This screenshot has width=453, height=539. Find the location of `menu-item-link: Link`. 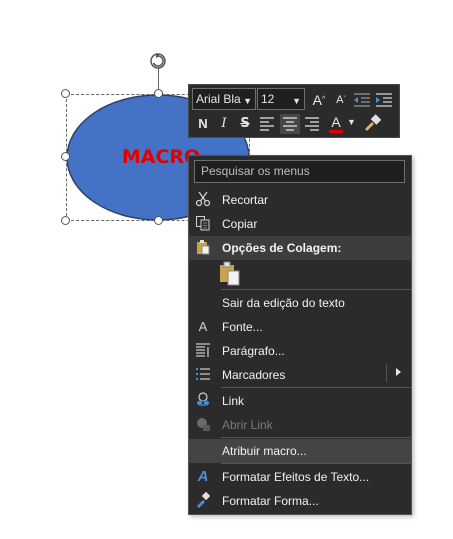

menu-item-link: Link is located at coordinates (300, 401).